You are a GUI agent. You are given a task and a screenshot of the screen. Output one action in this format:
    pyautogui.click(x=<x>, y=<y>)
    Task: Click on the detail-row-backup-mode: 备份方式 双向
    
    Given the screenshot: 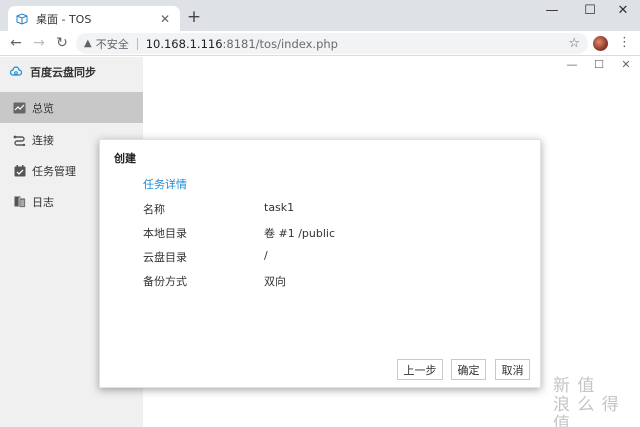 What is the action you would take?
    pyautogui.click(x=333, y=280)
    